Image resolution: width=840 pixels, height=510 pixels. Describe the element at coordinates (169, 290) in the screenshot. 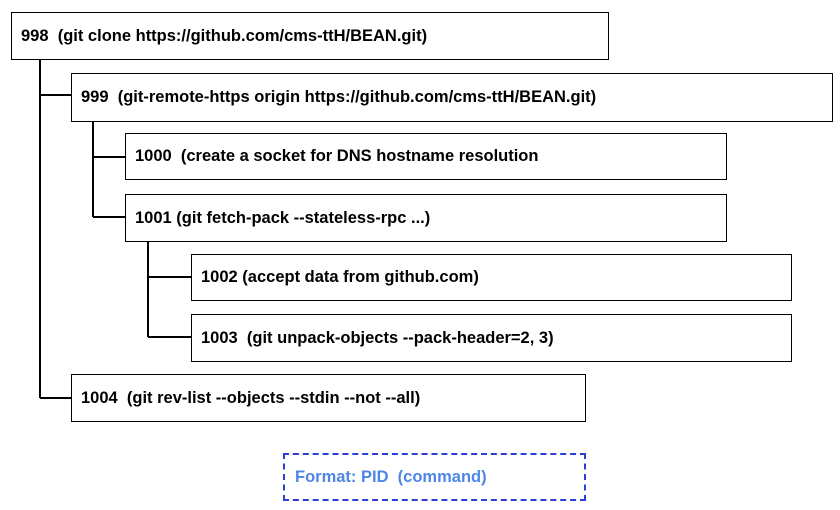

I see `connector-1001-children` at that location.